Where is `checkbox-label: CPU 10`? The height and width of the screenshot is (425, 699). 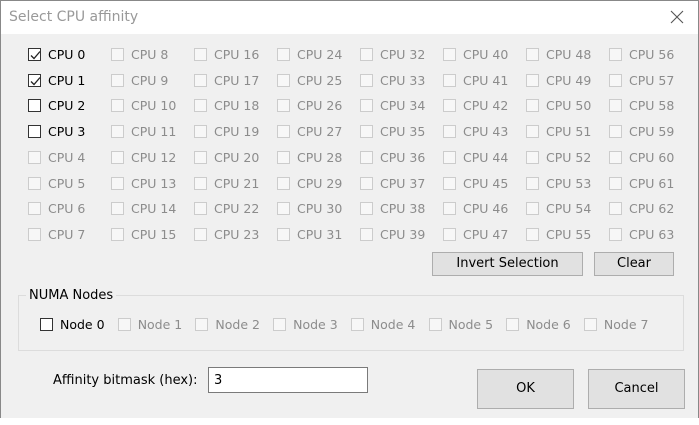
checkbox-label: CPU 10 is located at coordinates (154, 106).